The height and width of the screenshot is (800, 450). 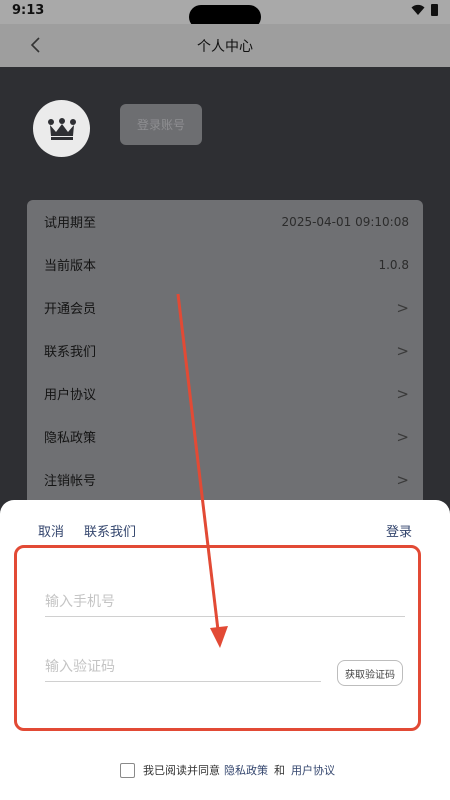 What do you see at coordinates (70, 266) in the screenshot?
I see `row-label: 当前版本` at bounding box center [70, 266].